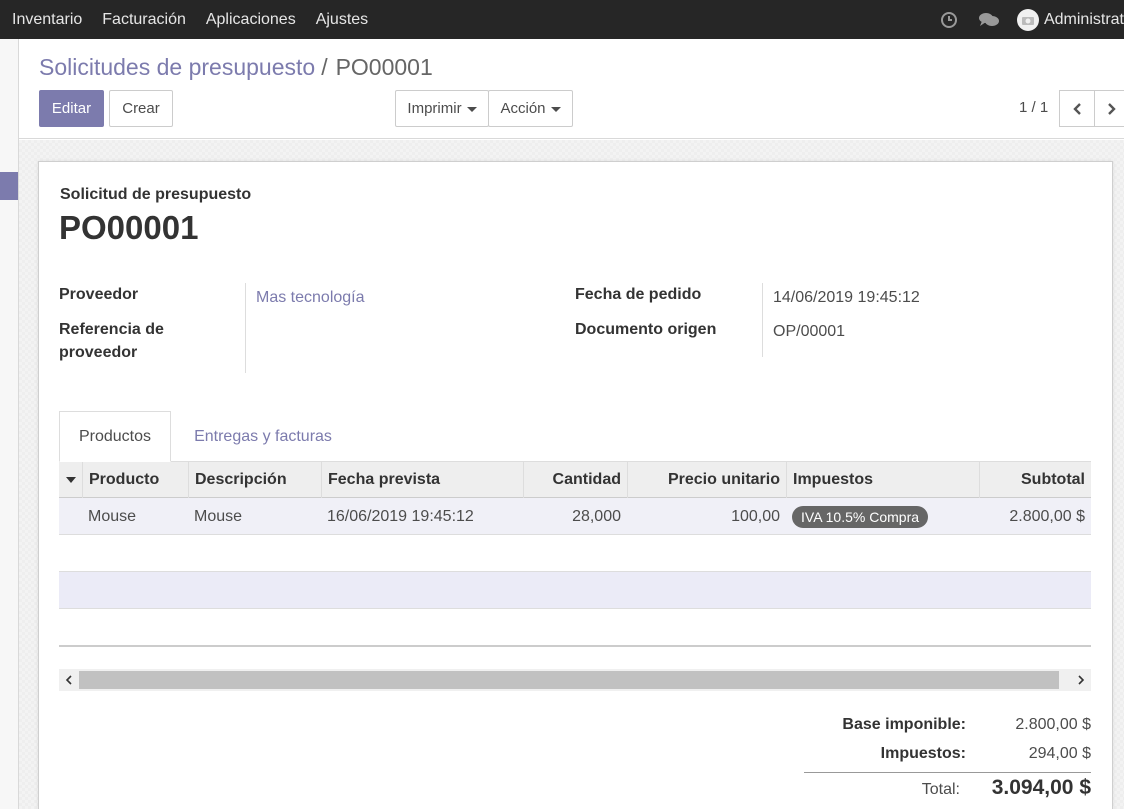 The image size is (1124, 809). What do you see at coordinates (46, 19) in the screenshot?
I see `menu-inventario: Inventario` at bounding box center [46, 19].